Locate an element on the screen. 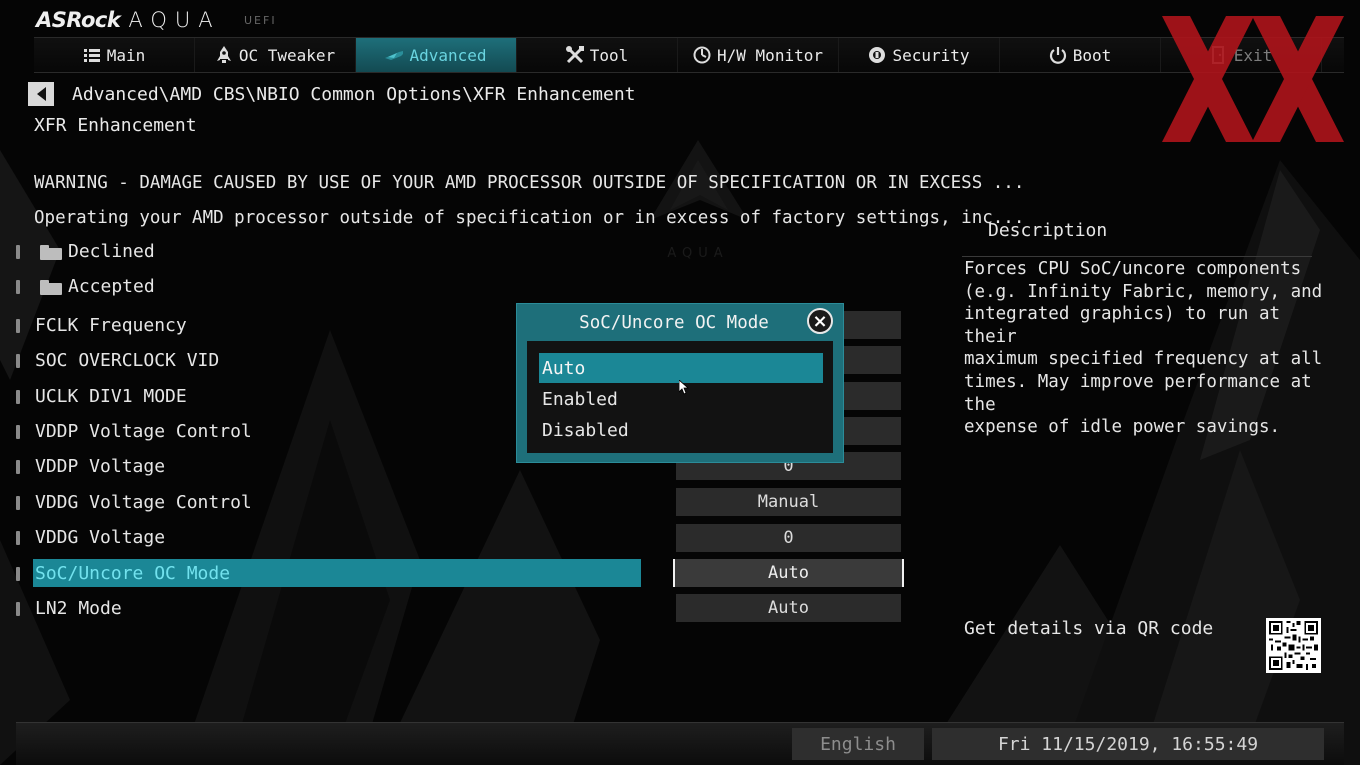  asrock-aqua-logo: ASRock AQUA is located at coordinates (128, 19).